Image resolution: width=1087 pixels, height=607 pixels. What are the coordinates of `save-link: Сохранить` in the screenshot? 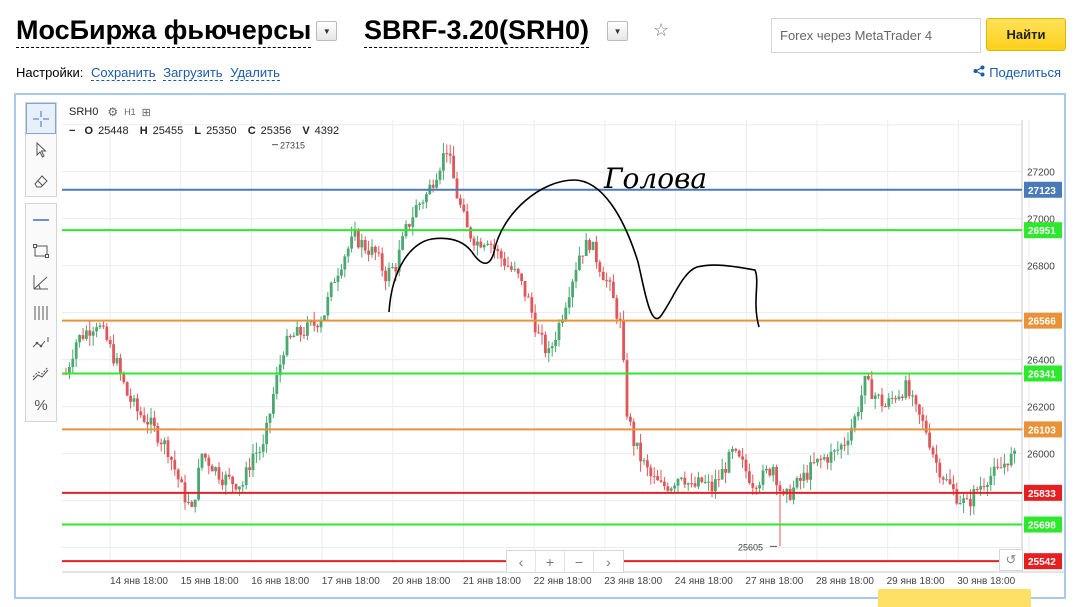 It's located at (123, 73).